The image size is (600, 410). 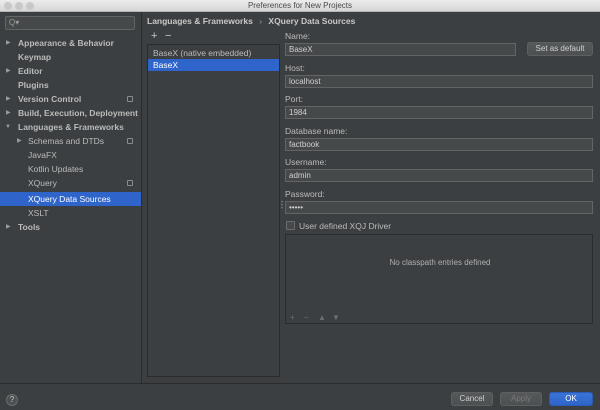 I want to click on classpath-panel: No classpath entries defined + − ▲ ▼, so click(x=439, y=279).